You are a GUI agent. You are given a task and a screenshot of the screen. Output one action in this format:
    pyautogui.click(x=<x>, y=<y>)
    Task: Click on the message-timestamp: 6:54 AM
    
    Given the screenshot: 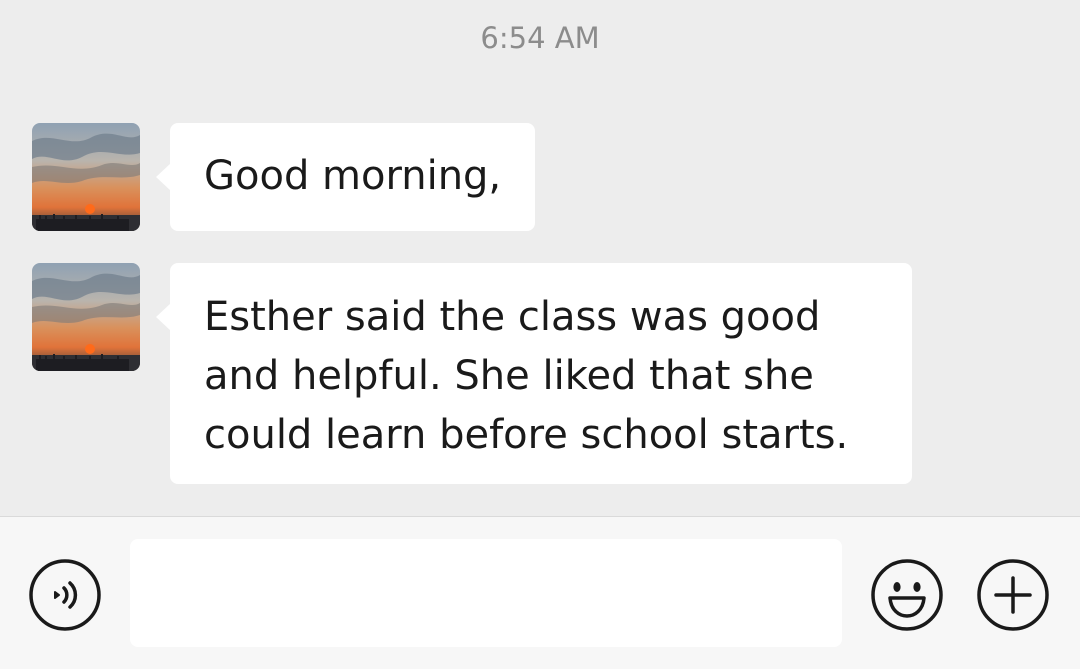 What is the action you would take?
    pyautogui.click(x=540, y=38)
    